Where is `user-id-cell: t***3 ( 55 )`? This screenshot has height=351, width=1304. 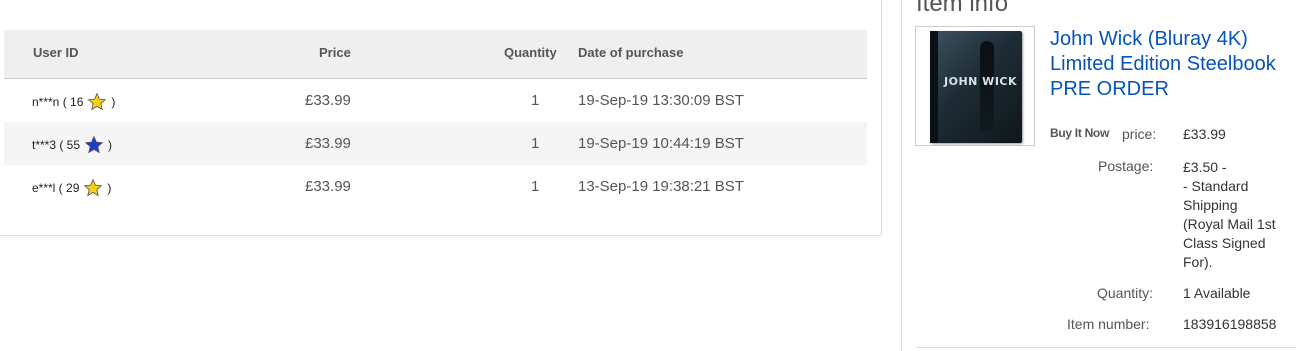
user-id-cell: t***3 ( 55 ) is located at coordinates (72, 145).